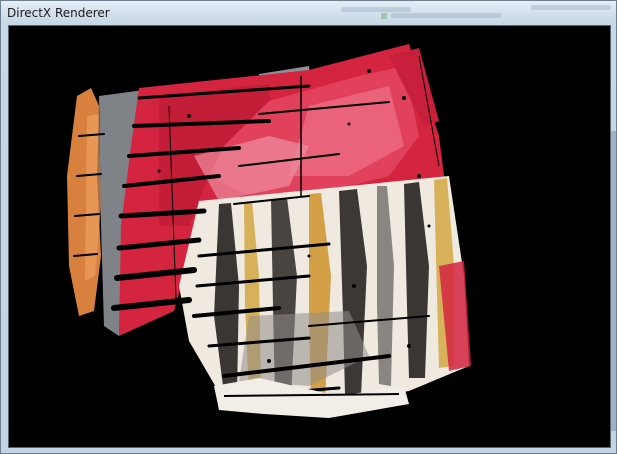 The height and width of the screenshot is (454, 617). Describe the element at coordinates (84, 202) in the screenshot. I see `orange-fragment` at that location.